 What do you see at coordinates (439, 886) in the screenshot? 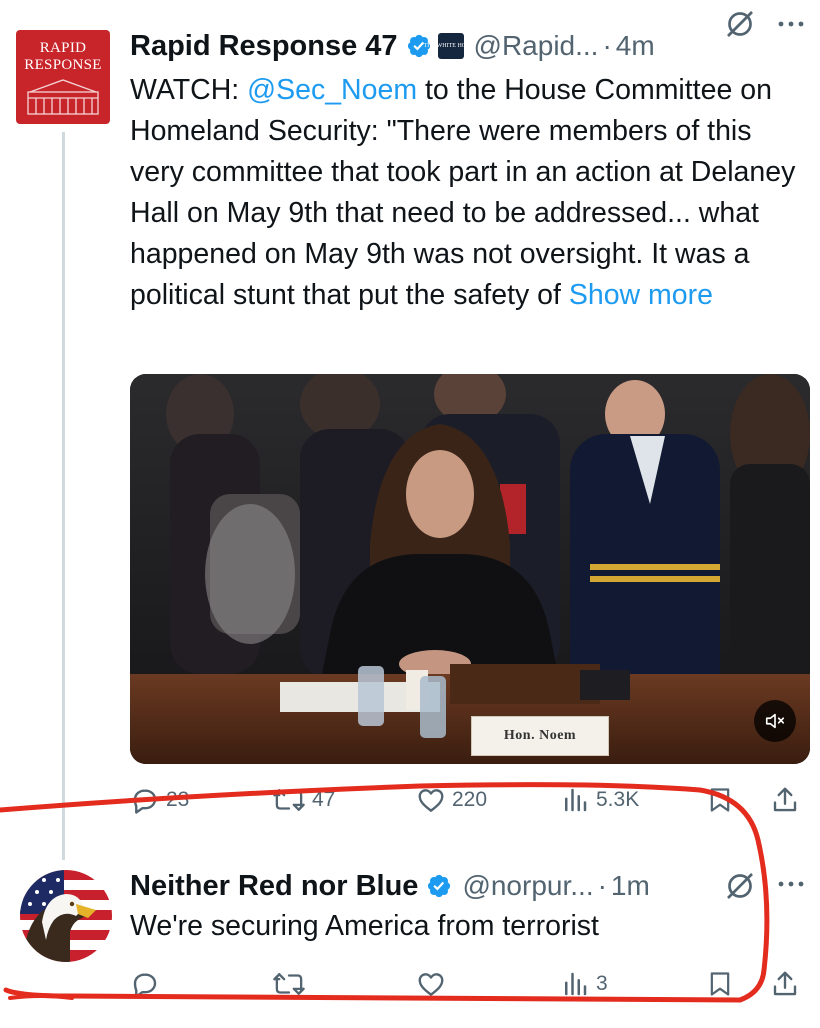
I see `verified-badge-icon` at bounding box center [439, 886].